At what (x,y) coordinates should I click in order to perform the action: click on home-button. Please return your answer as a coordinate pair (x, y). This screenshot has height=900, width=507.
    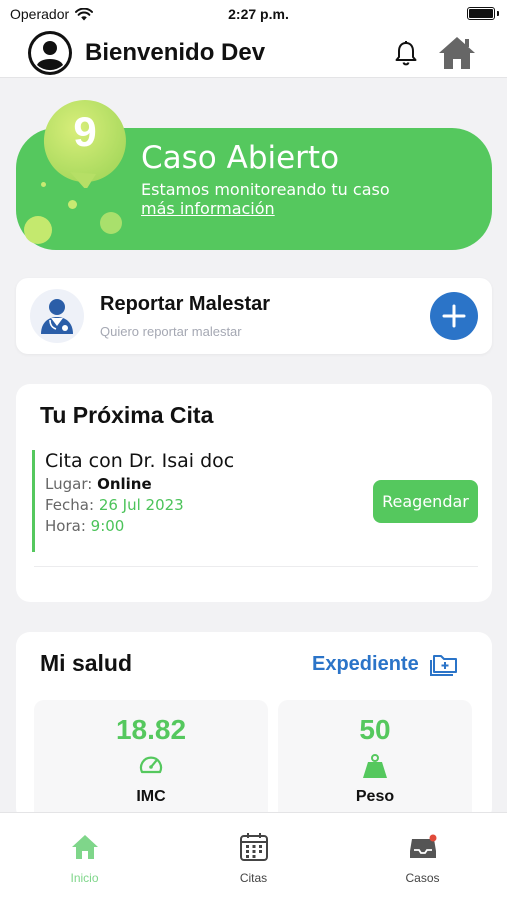
    Looking at the image, I should click on (457, 53).